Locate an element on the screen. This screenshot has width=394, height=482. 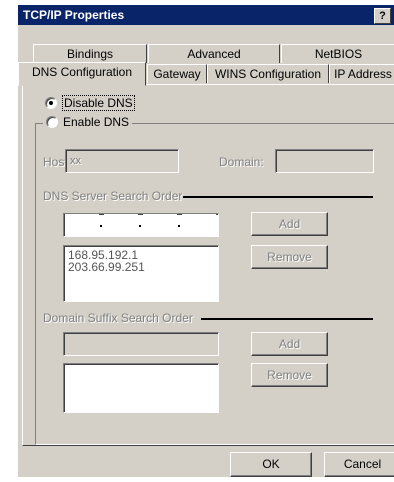
dns-server-group-line is located at coordinates (278, 197).